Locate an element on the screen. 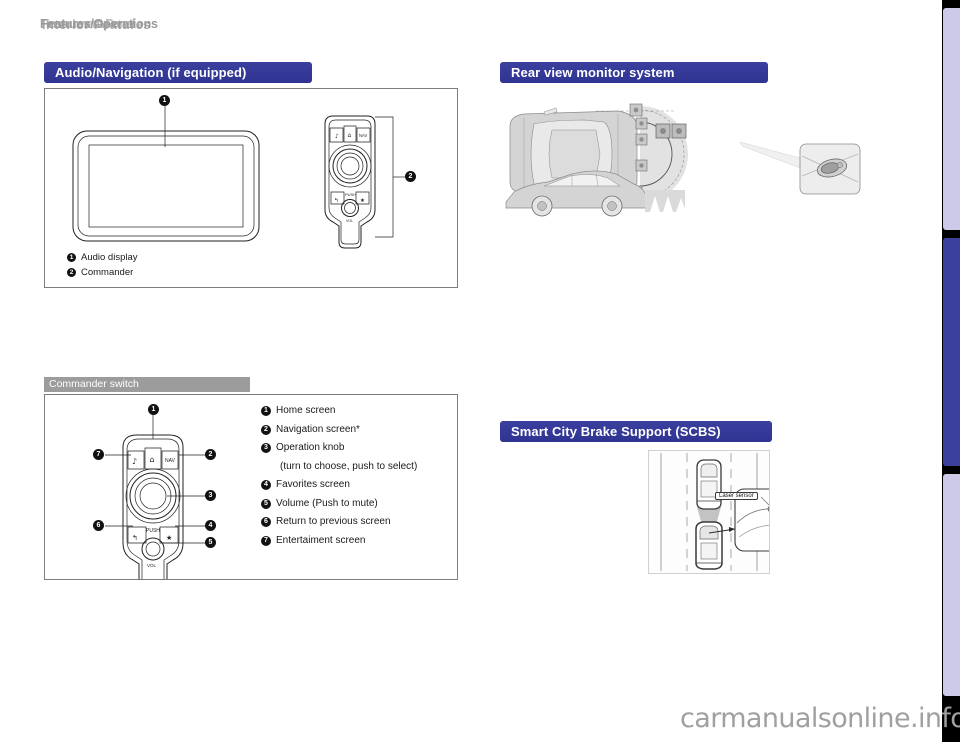  list-item: 6 Return to previous screen is located at coordinates (339, 522).